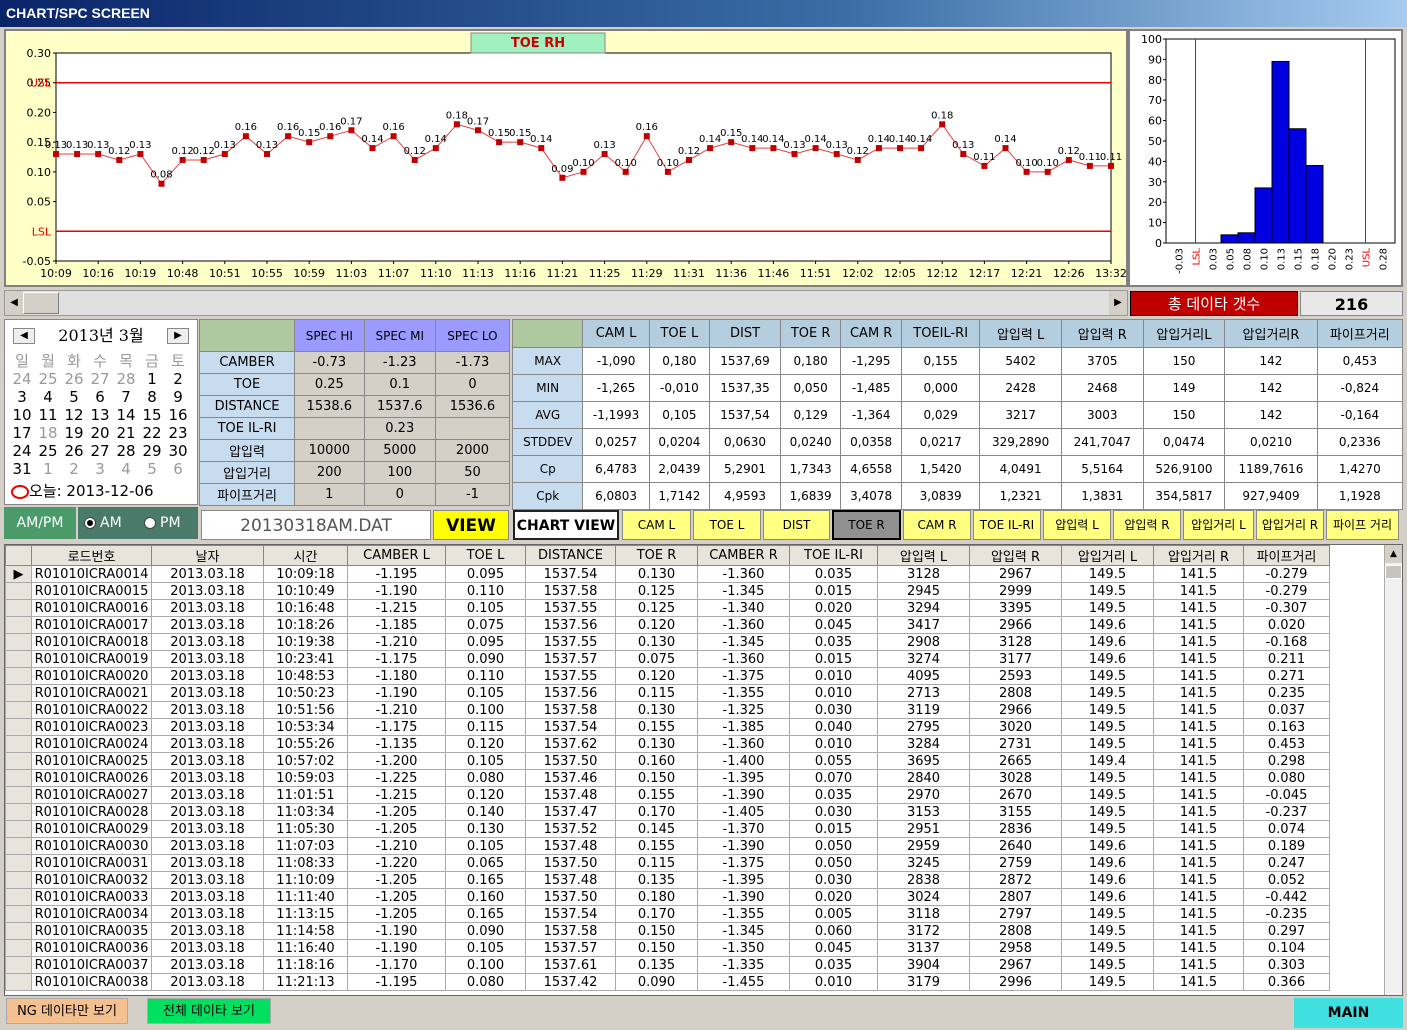 The width and height of the screenshot is (1407, 1030). I want to click on table-cell: 0.074, so click(1286, 829).